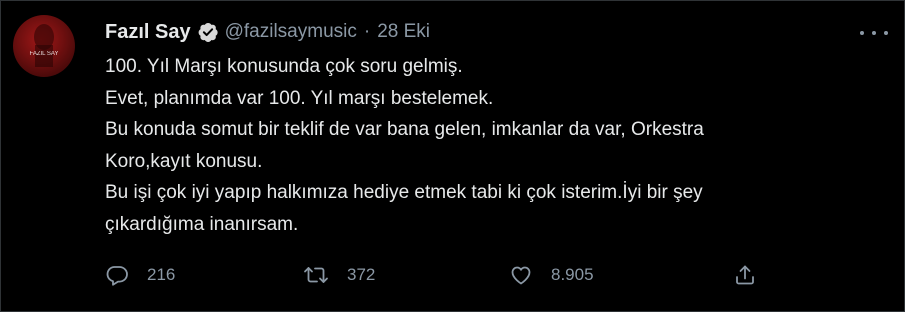 This screenshot has height=312, width=905. Describe the element at coordinates (339, 275) in the screenshot. I see `retweet-button: 372` at that location.